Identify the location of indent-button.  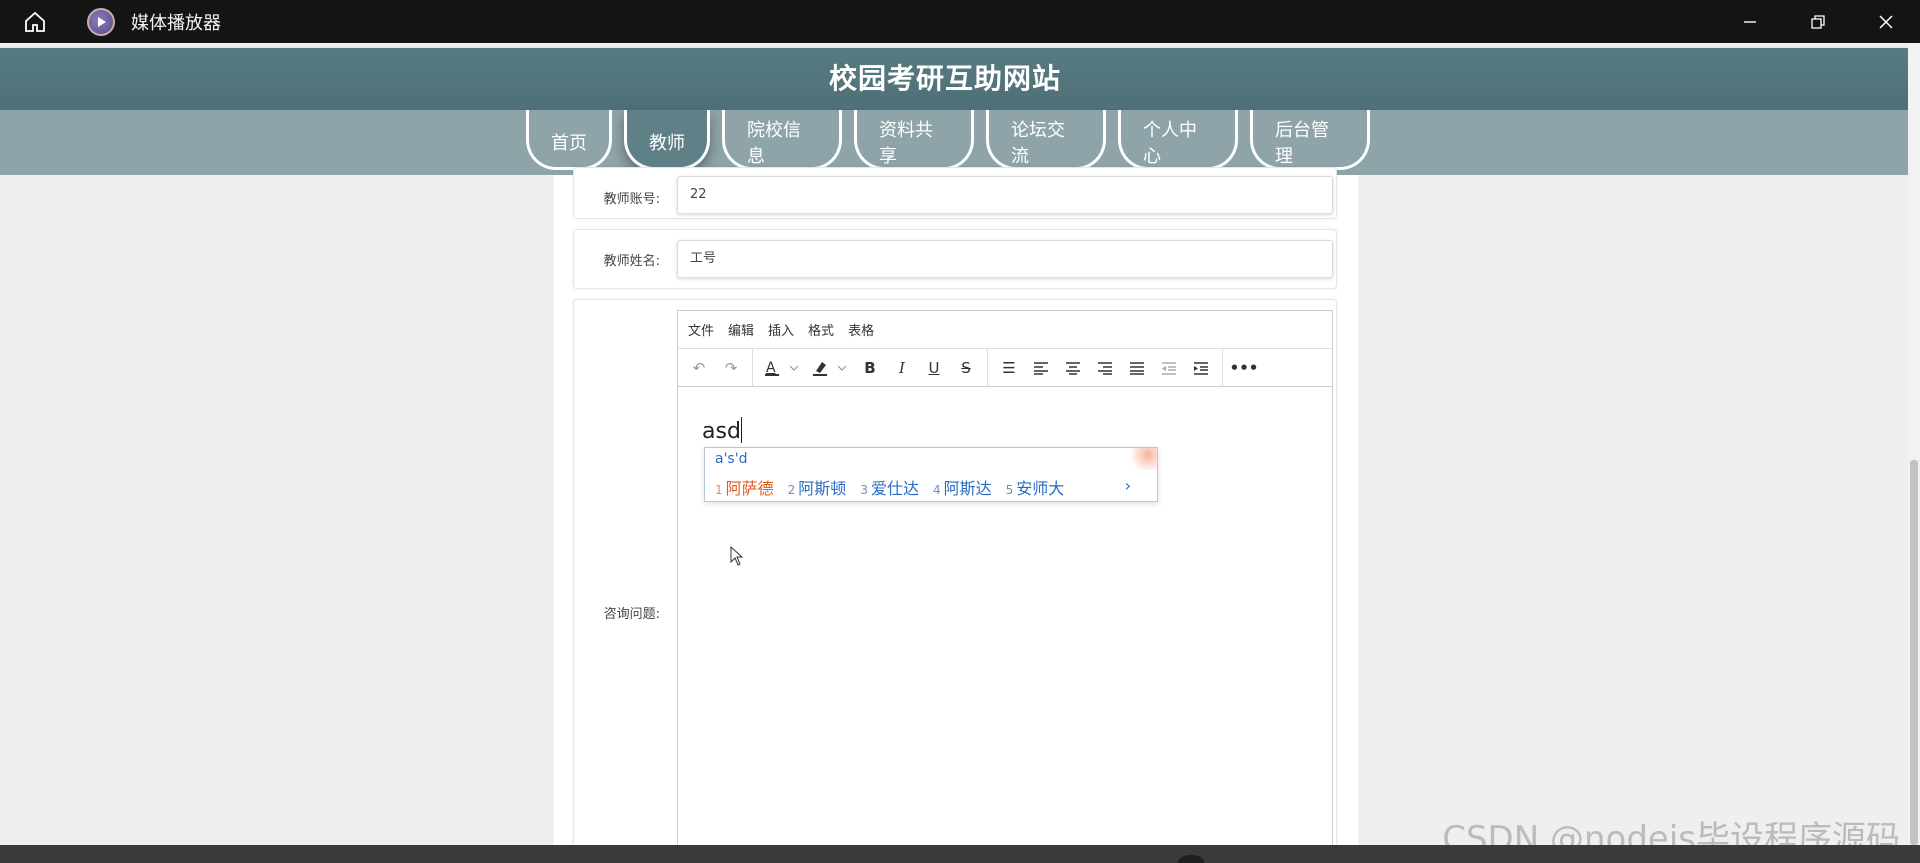
(1201, 368).